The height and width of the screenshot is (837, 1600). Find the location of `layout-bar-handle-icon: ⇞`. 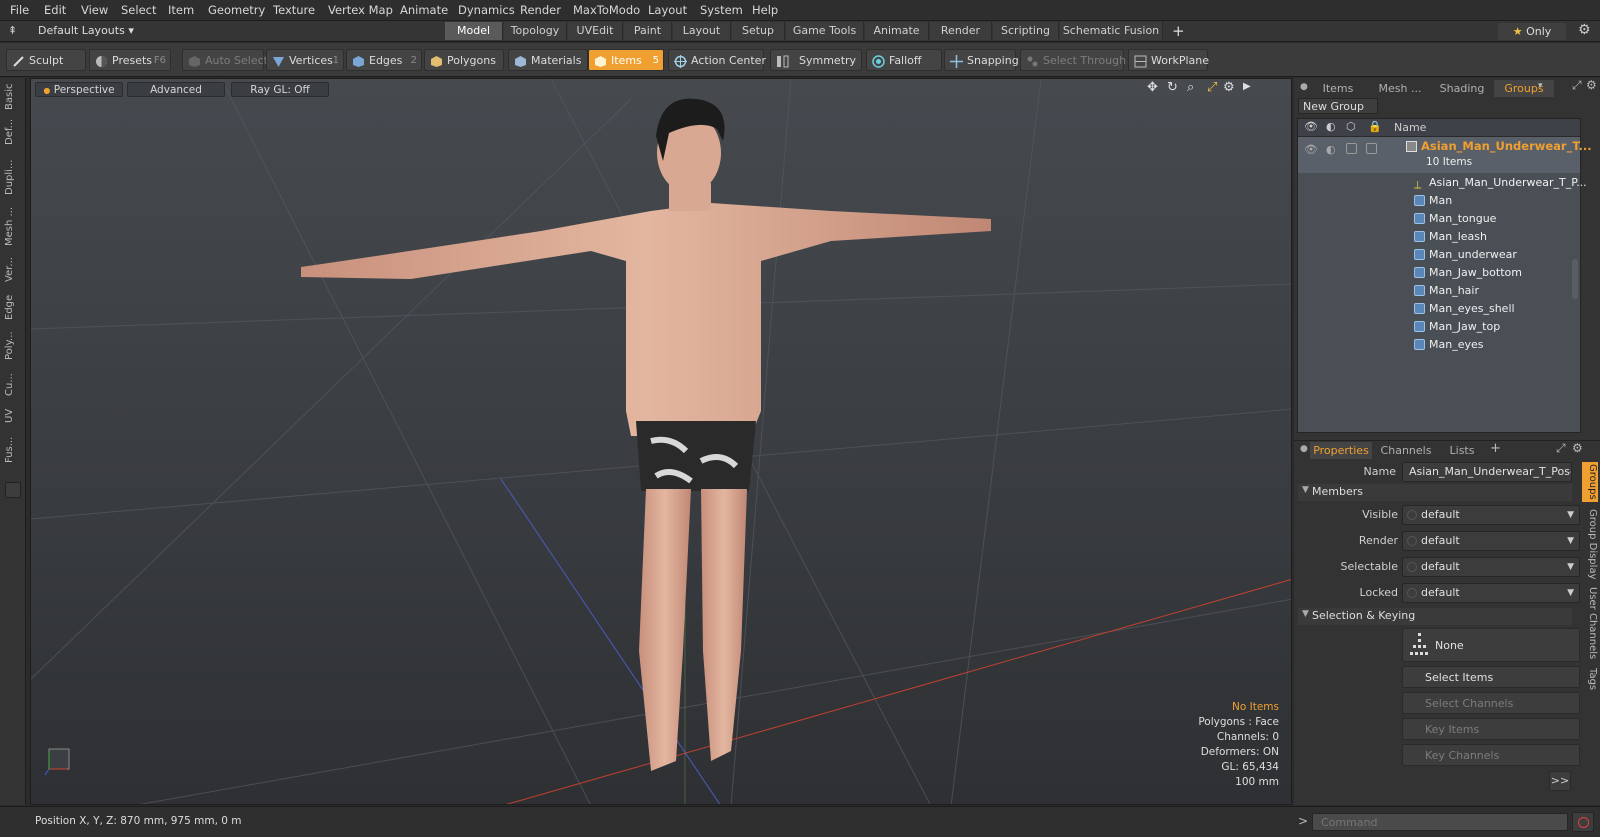

layout-bar-handle-icon: ⇞ is located at coordinates (12, 30).